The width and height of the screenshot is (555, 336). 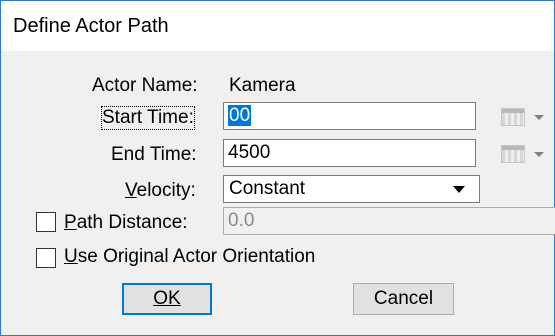 I want to click on end-time-input: 4500, so click(x=349, y=153).